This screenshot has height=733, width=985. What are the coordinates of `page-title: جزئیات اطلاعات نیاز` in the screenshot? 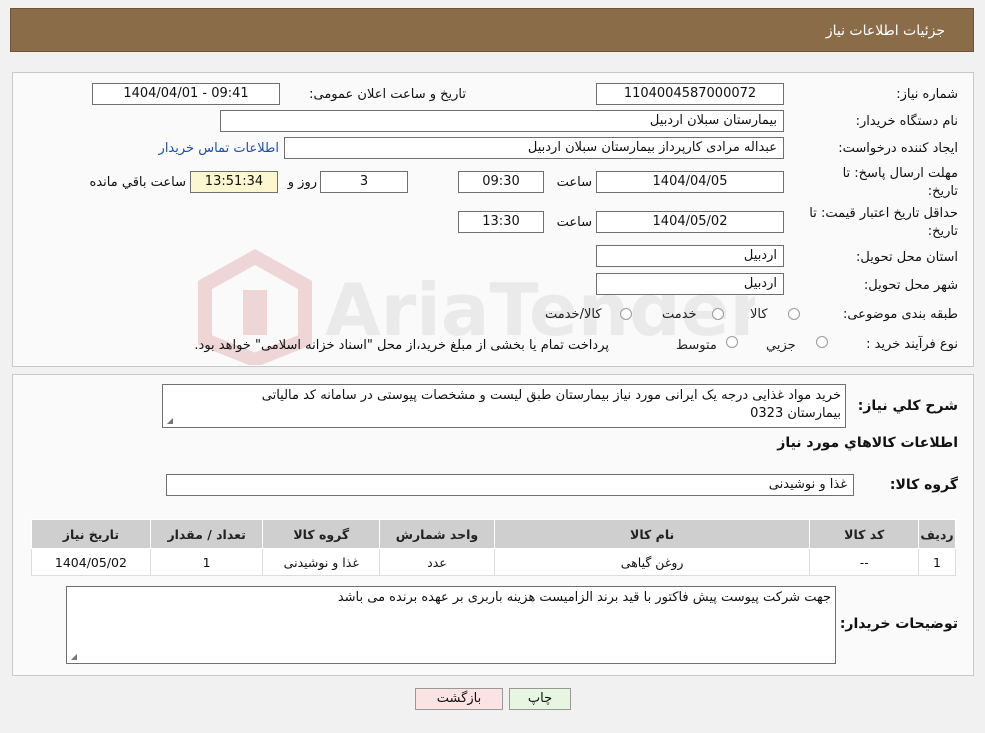 It's located at (885, 31).